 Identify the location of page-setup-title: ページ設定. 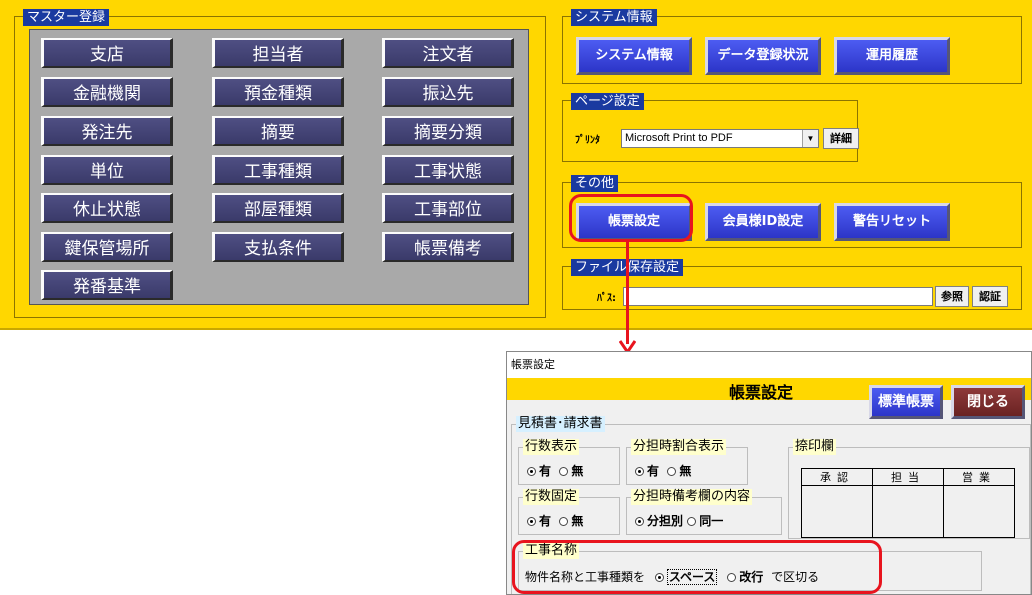
(607, 101).